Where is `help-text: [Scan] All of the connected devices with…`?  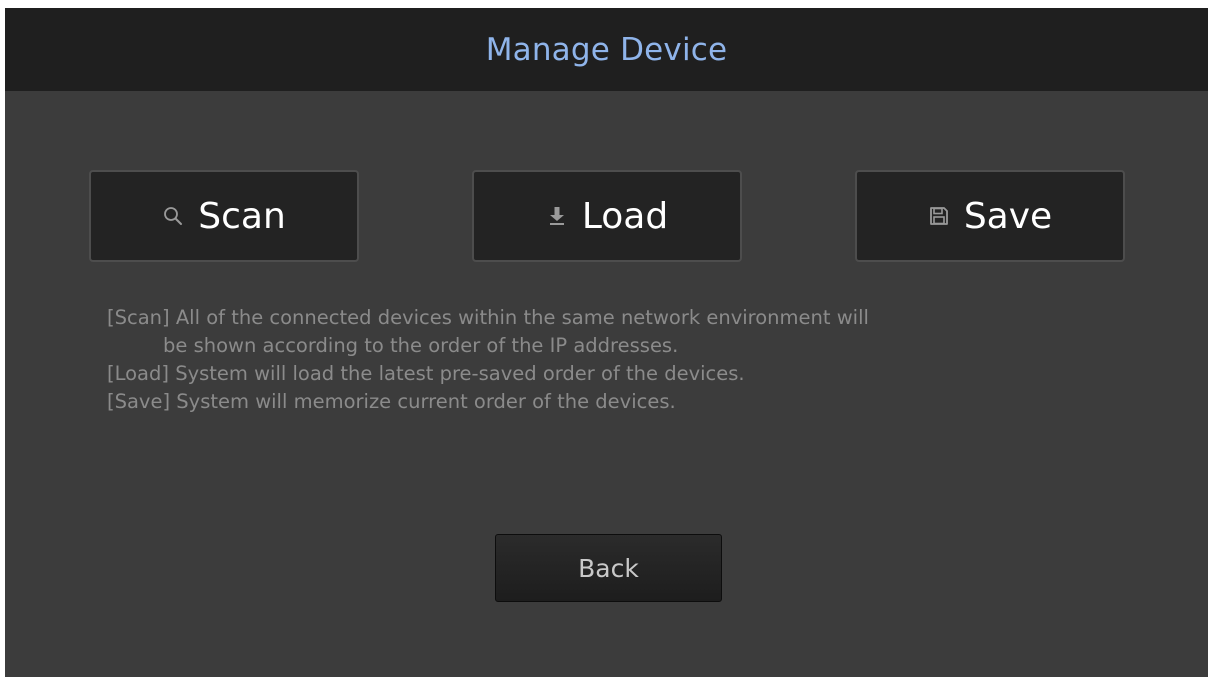 help-text: [Scan] All of the connected devices with… is located at coordinates (607, 360).